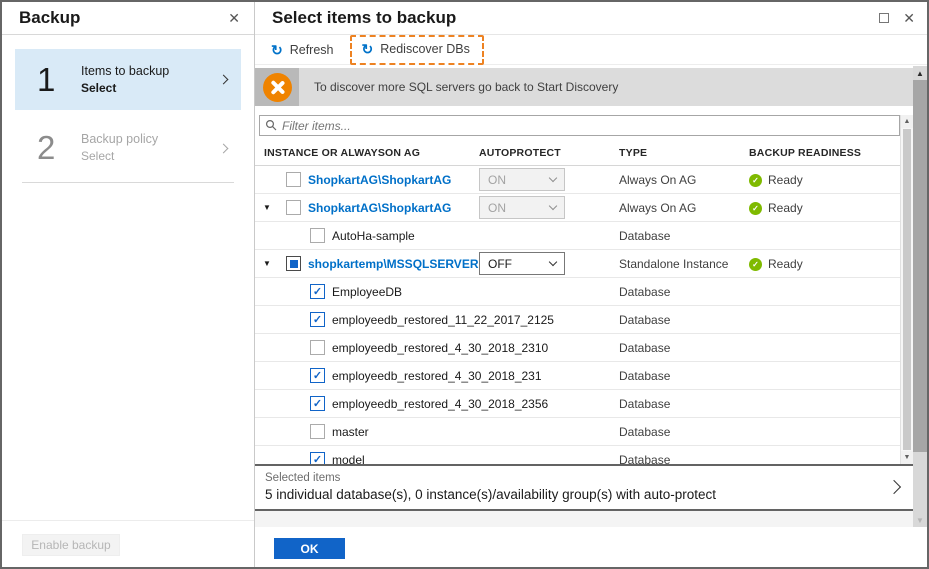  Describe the element at coordinates (128, 79) in the screenshot. I see `step-items-to-backup: 1 Items to backup Select` at that location.